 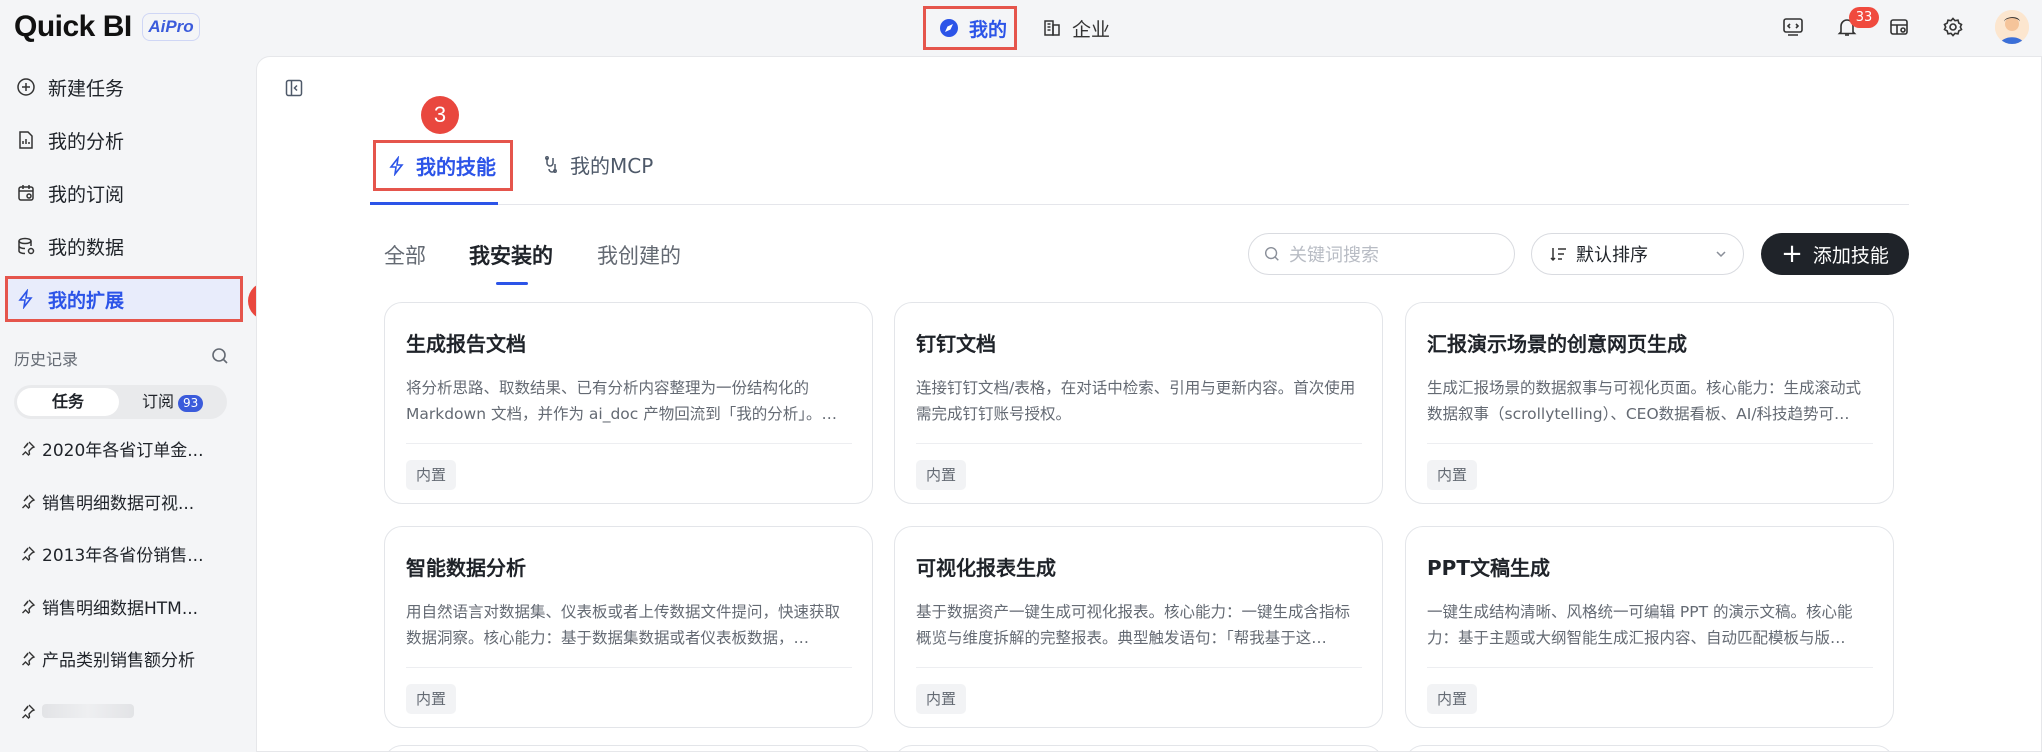 What do you see at coordinates (191, 403) in the screenshot?
I see `subscriptions-count-badge: 93` at bounding box center [191, 403].